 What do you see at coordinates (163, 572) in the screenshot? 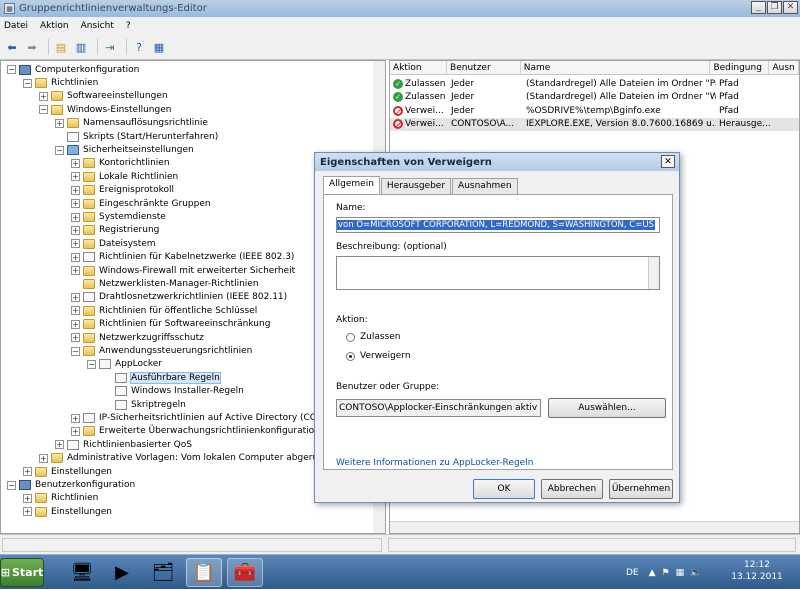
I see `explorer-icon: 🗂` at bounding box center [163, 572].